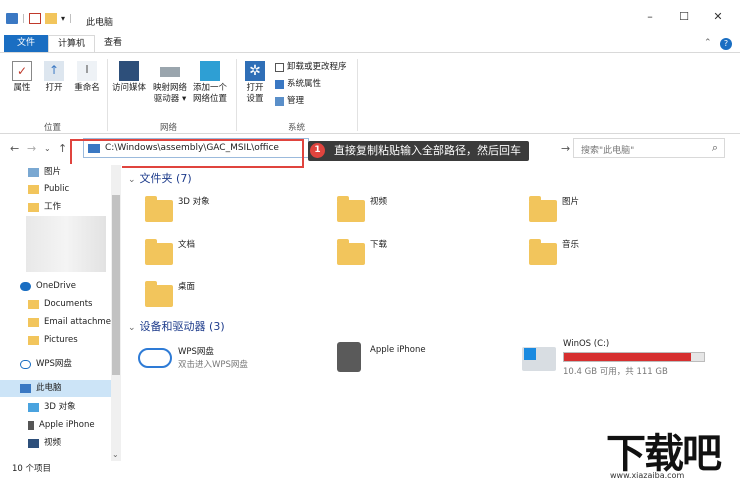  What do you see at coordinates (115, 454) in the screenshot?
I see `scroll-down-icon: ⌄` at bounding box center [115, 454].